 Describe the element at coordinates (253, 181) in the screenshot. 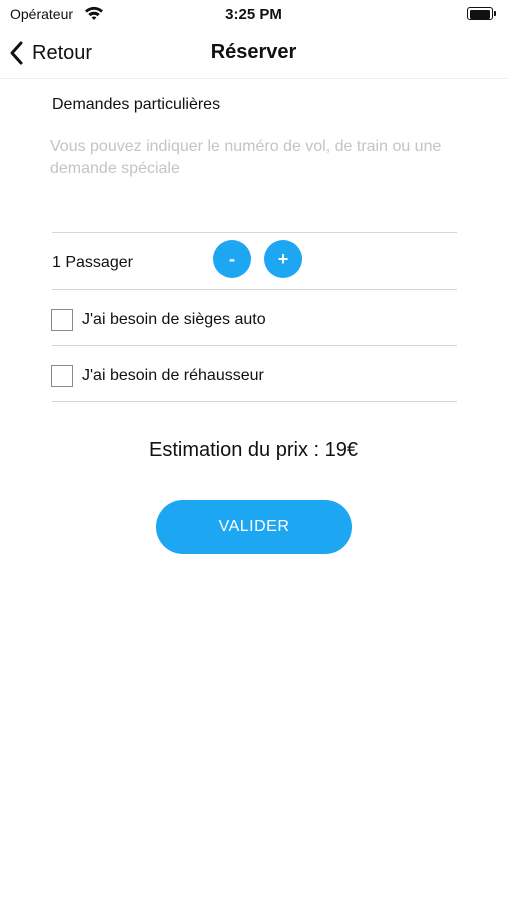

I see `special-requests-input` at that location.